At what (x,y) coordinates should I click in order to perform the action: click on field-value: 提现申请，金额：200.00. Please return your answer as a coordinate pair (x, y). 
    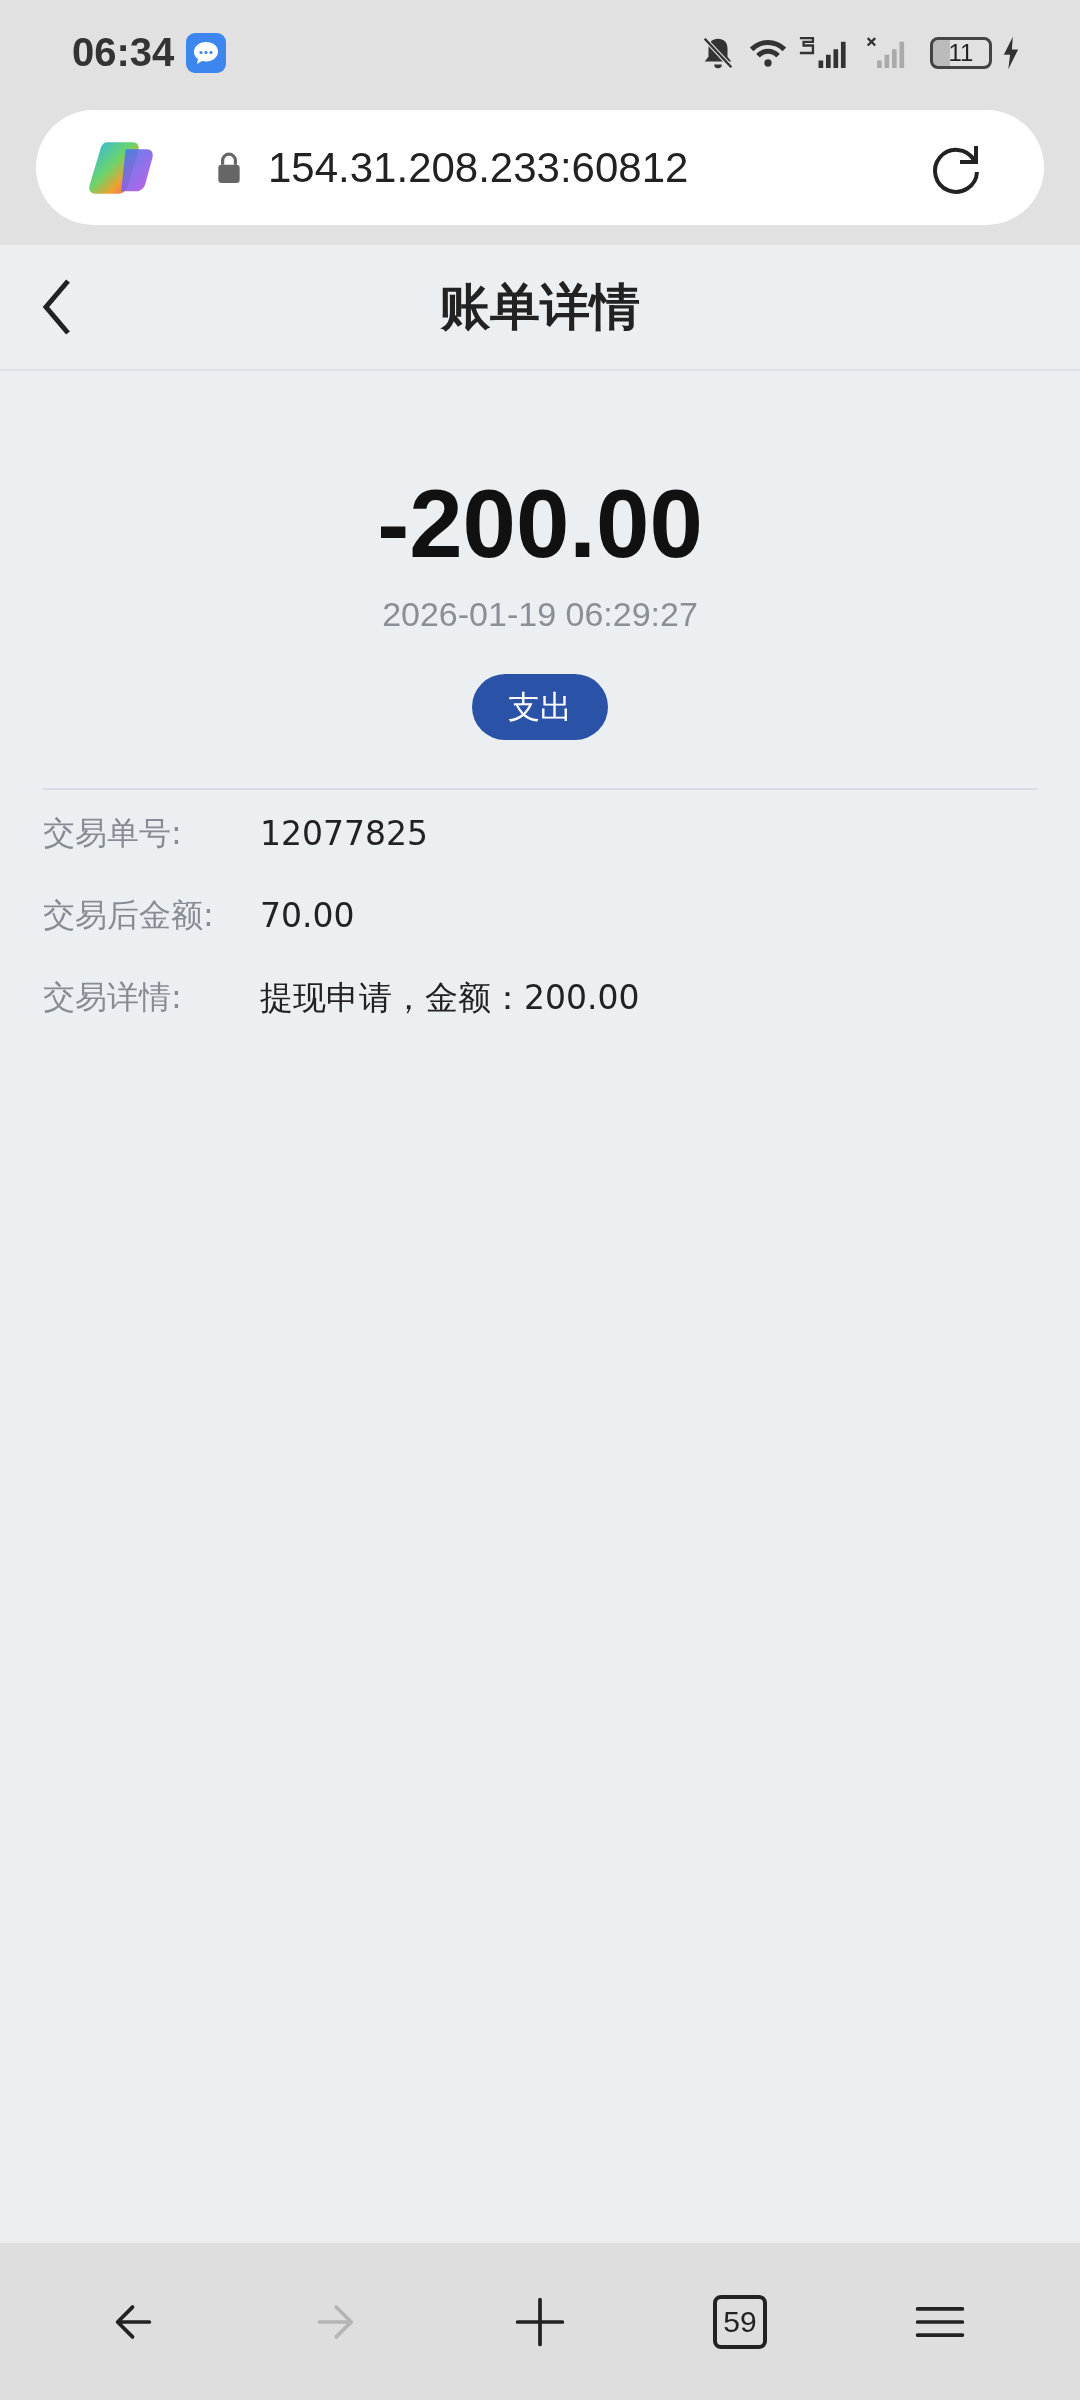
    Looking at the image, I should click on (450, 997).